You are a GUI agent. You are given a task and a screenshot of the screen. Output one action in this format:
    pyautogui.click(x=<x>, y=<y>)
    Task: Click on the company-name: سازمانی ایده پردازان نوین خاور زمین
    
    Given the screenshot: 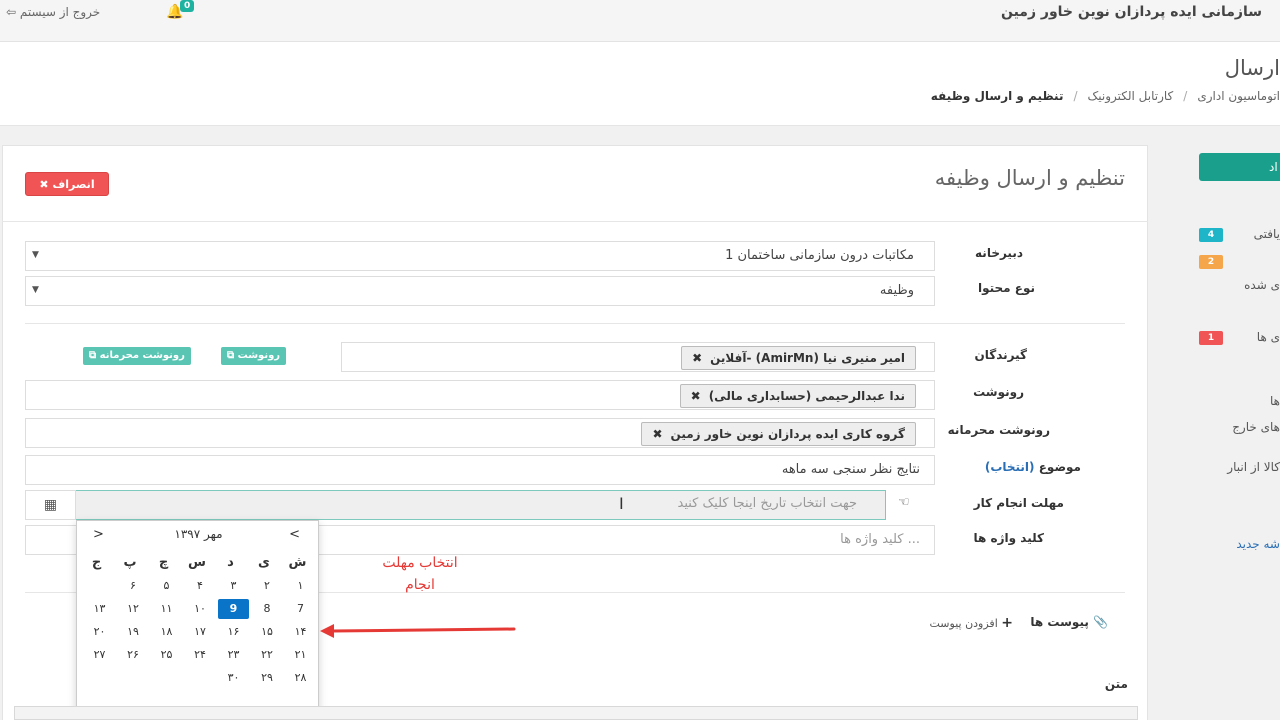 What is the action you would take?
    pyautogui.click(x=1131, y=12)
    